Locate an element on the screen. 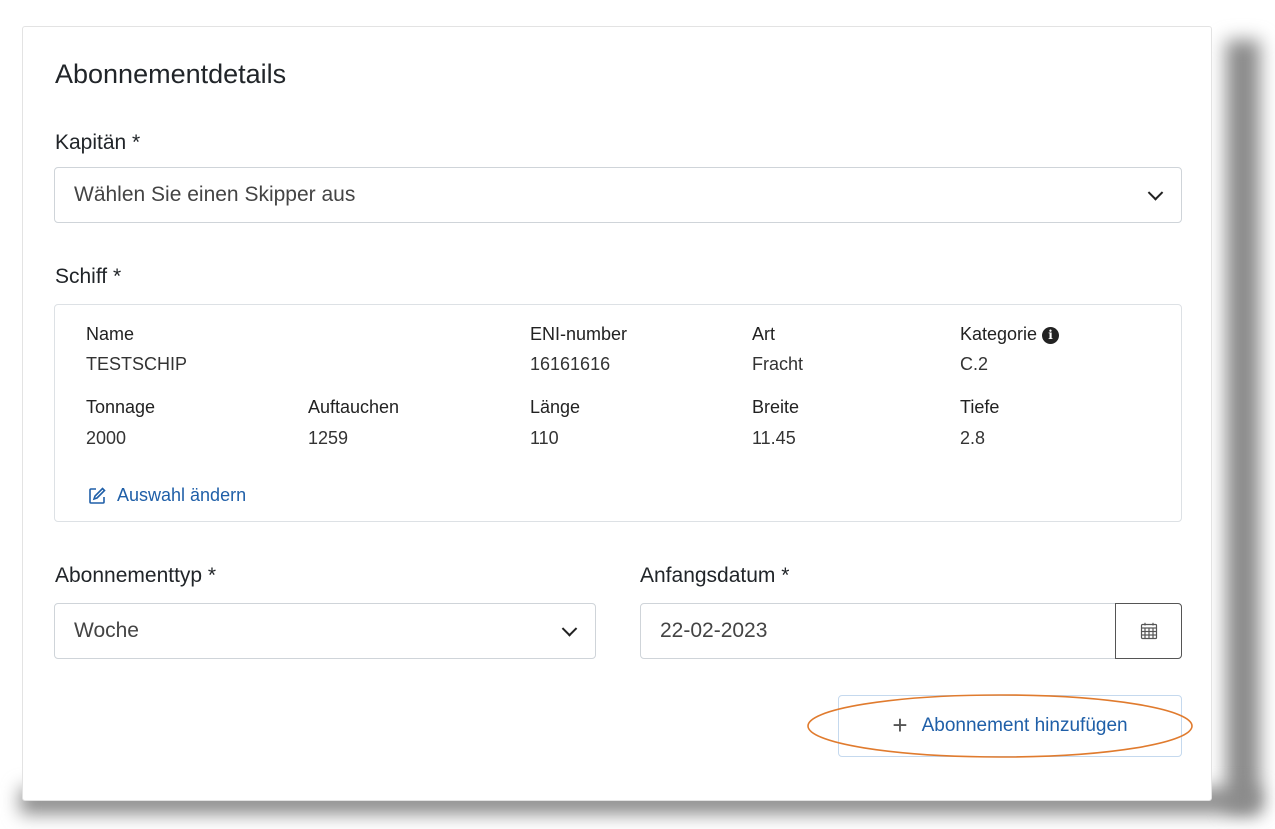  ship-auftauchen-value: 1259 is located at coordinates (328, 438).